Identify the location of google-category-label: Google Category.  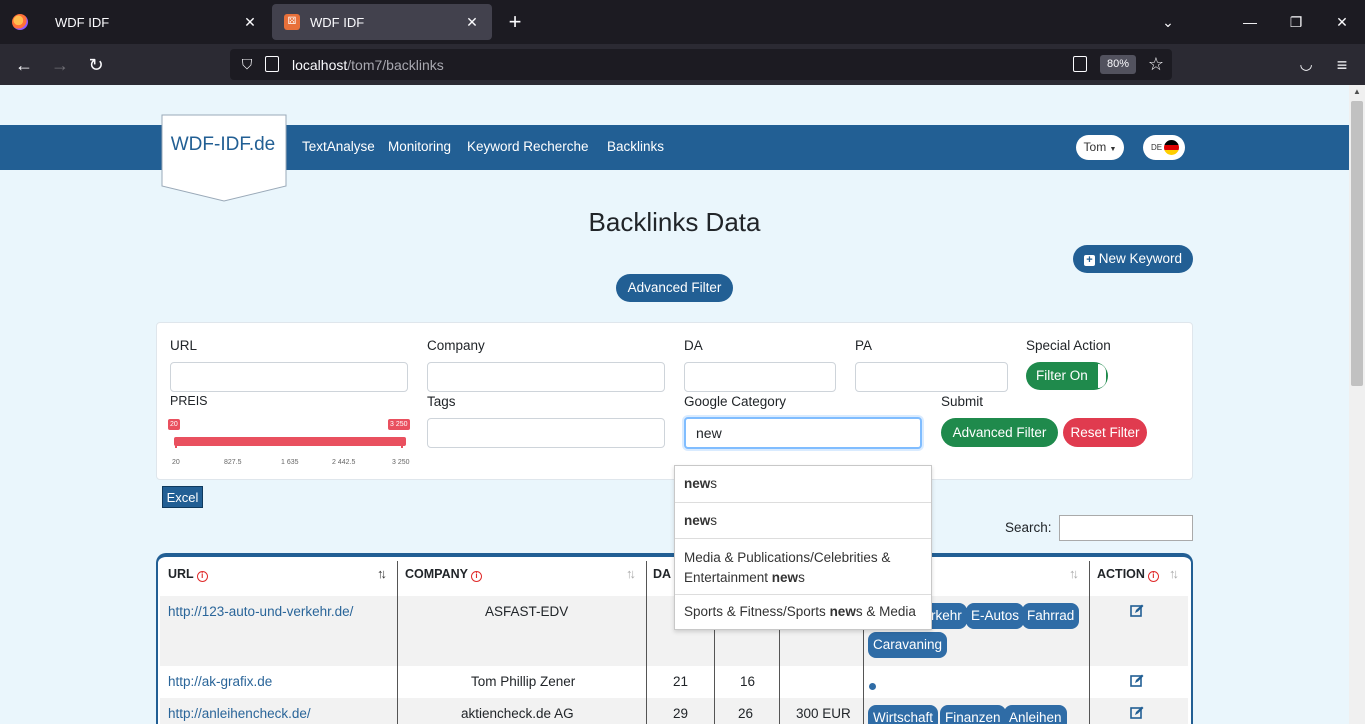
(735, 401).